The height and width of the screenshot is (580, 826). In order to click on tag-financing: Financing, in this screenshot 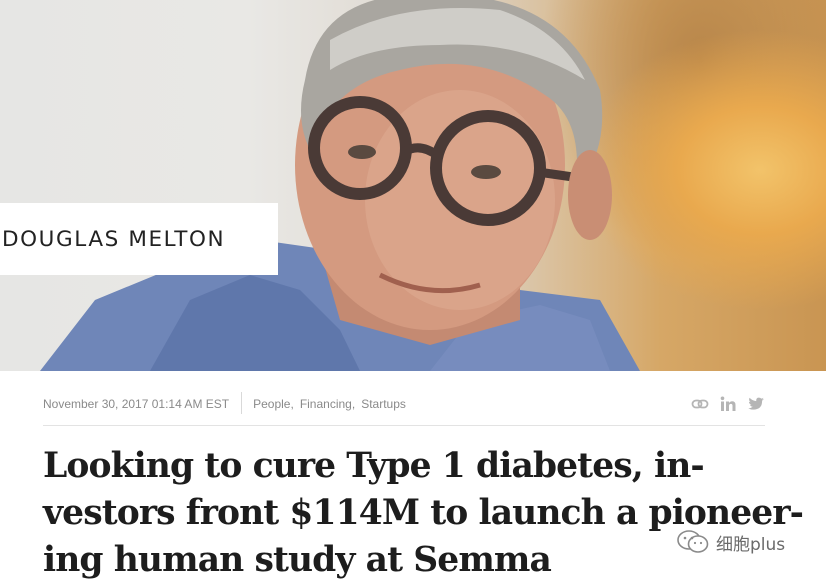, I will do `click(327, 404)`.